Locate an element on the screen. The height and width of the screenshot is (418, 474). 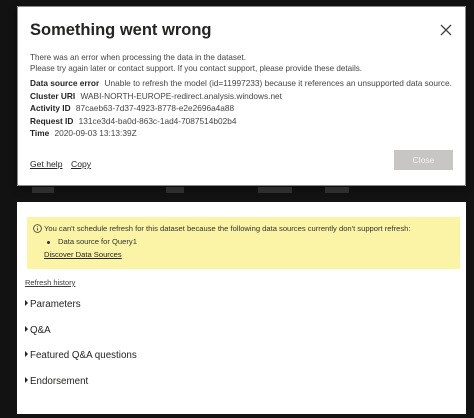
section-label: Q&A is located at coordinates (40, 330).